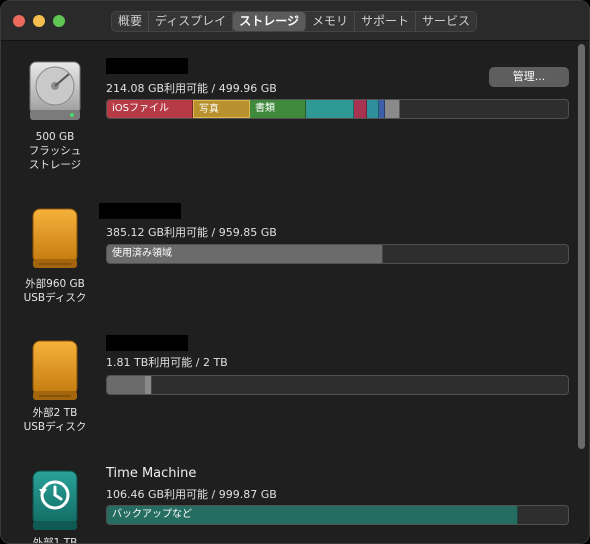  I want to click on vertical-scrollbar, so click(581, 293).